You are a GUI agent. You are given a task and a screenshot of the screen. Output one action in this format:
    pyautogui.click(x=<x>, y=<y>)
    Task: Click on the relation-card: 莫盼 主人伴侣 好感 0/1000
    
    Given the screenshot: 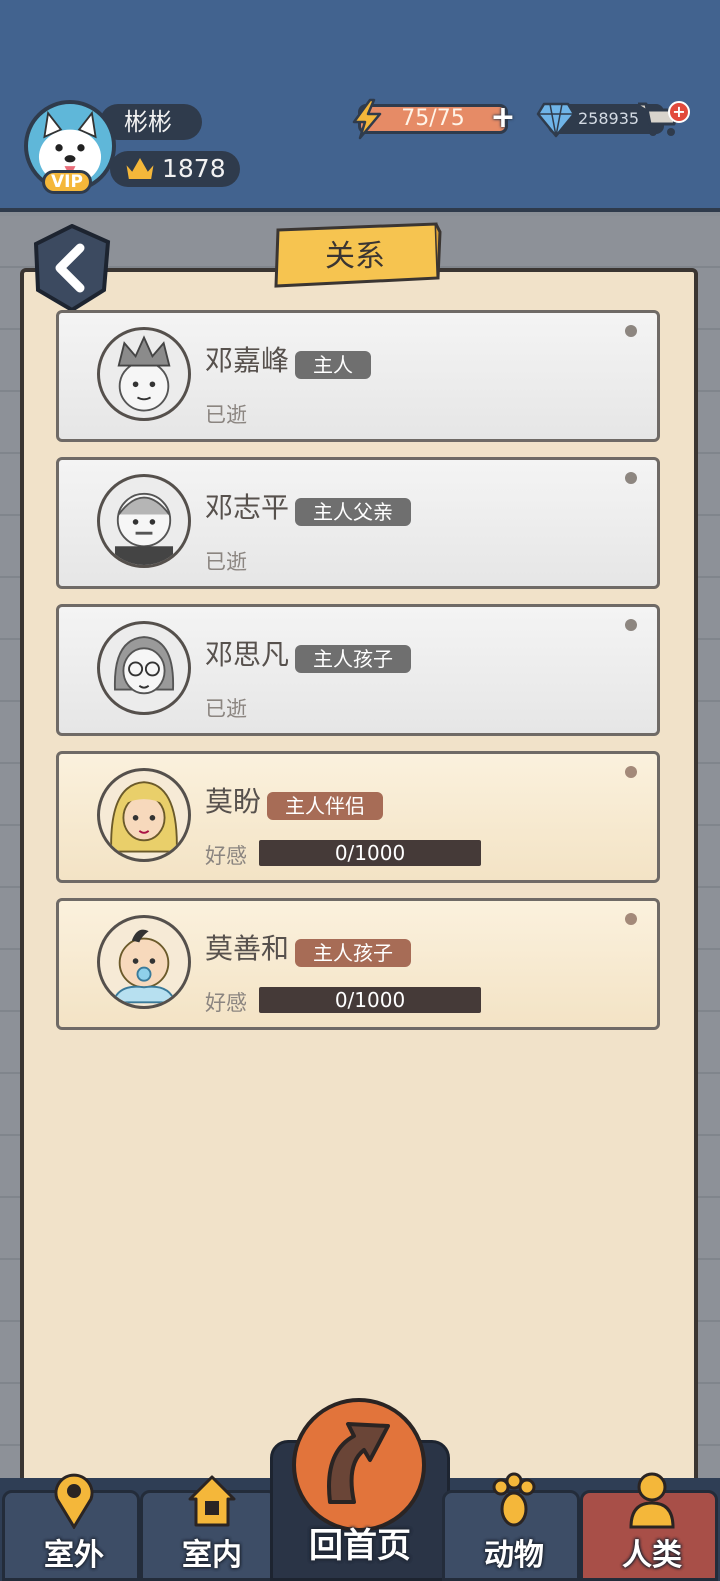 What is the action you would take?
    pyautogui.click(x=358, y=817)
    